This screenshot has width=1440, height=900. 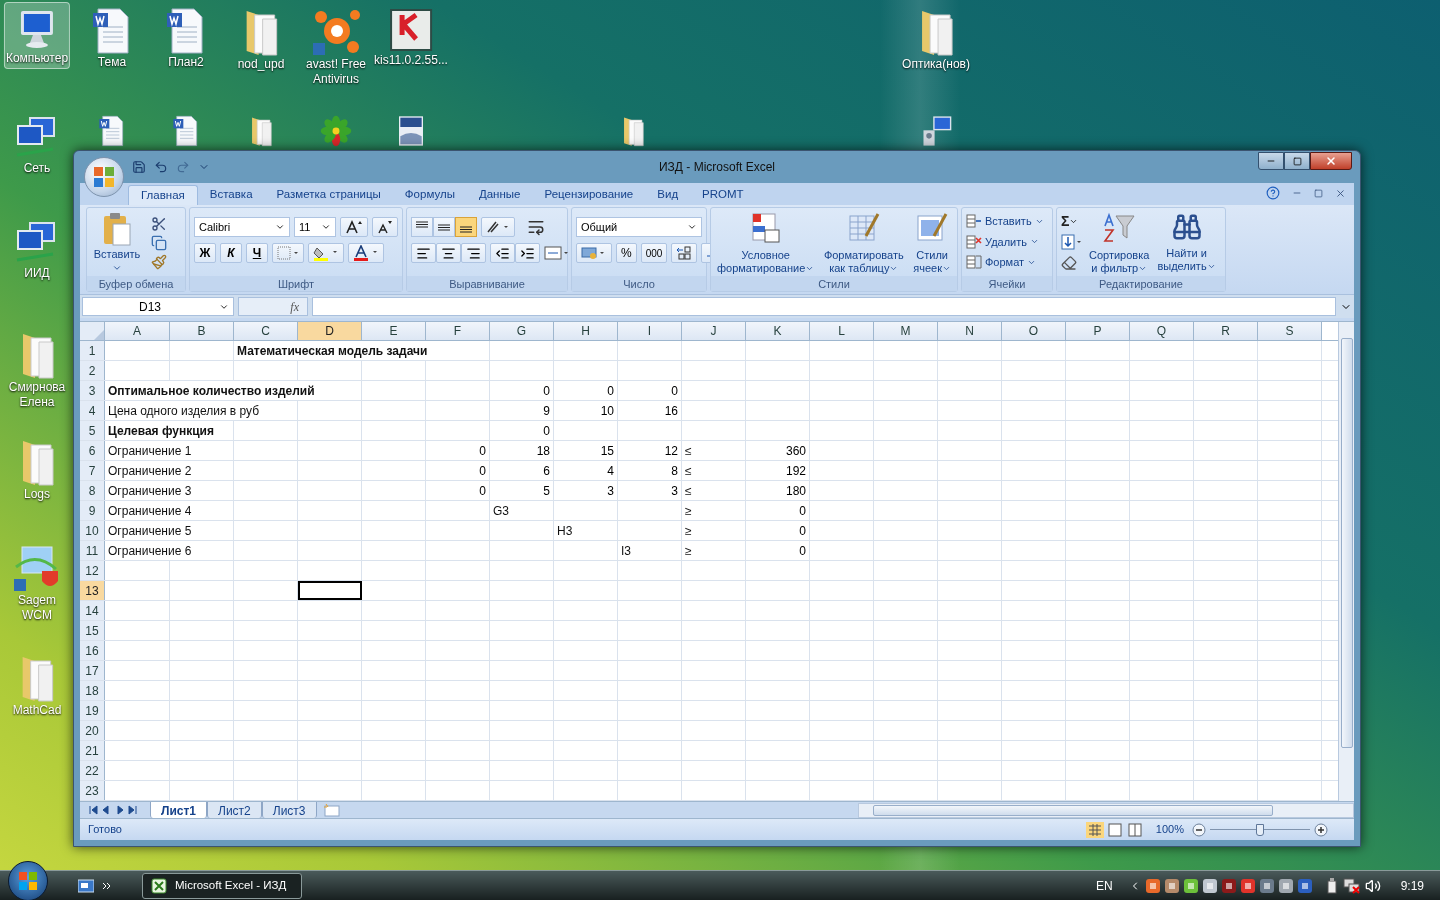 I want to click on align-left-icon, so click(x=423, y=253).